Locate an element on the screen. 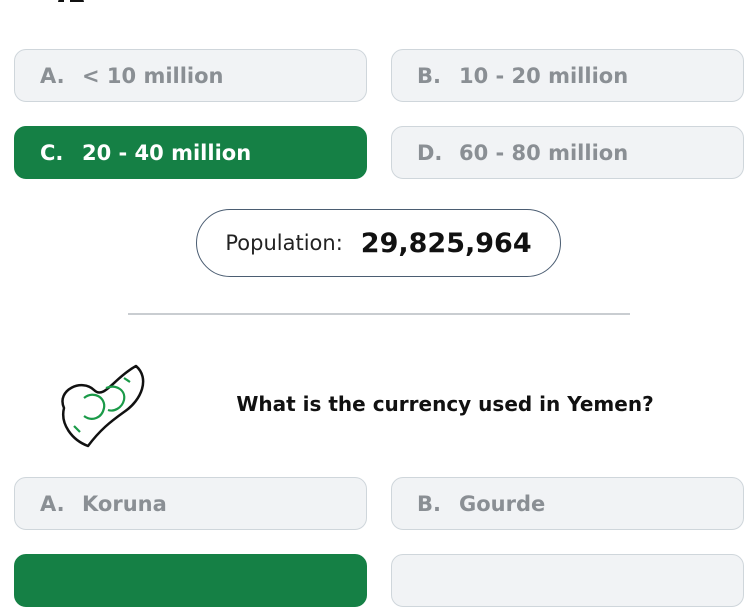  option-text: Koruna is located at coordinates (124, 503).